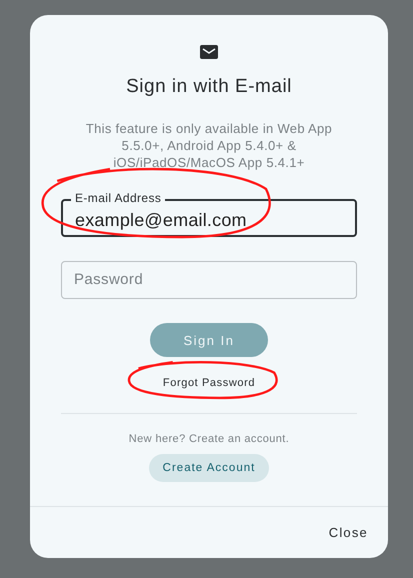  What do you see at coordinates (209, 52) in the screenshot?
I see `mail-icon` at bounding box center [209, 52].